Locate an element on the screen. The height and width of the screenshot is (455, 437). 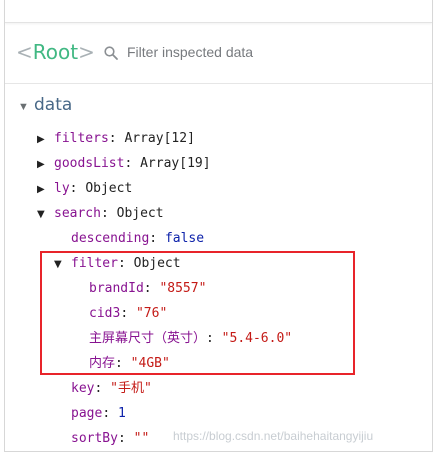
property-value: "8557" is located at coordinates (183, 288).